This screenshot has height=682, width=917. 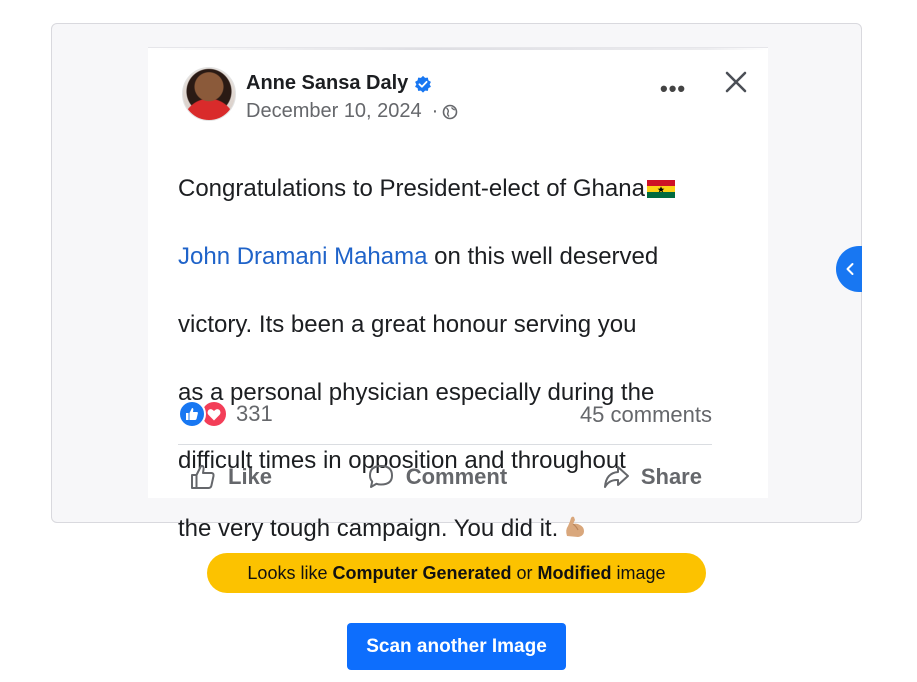 I want to click on comment-button: Comment, so click(x=436, y=477).